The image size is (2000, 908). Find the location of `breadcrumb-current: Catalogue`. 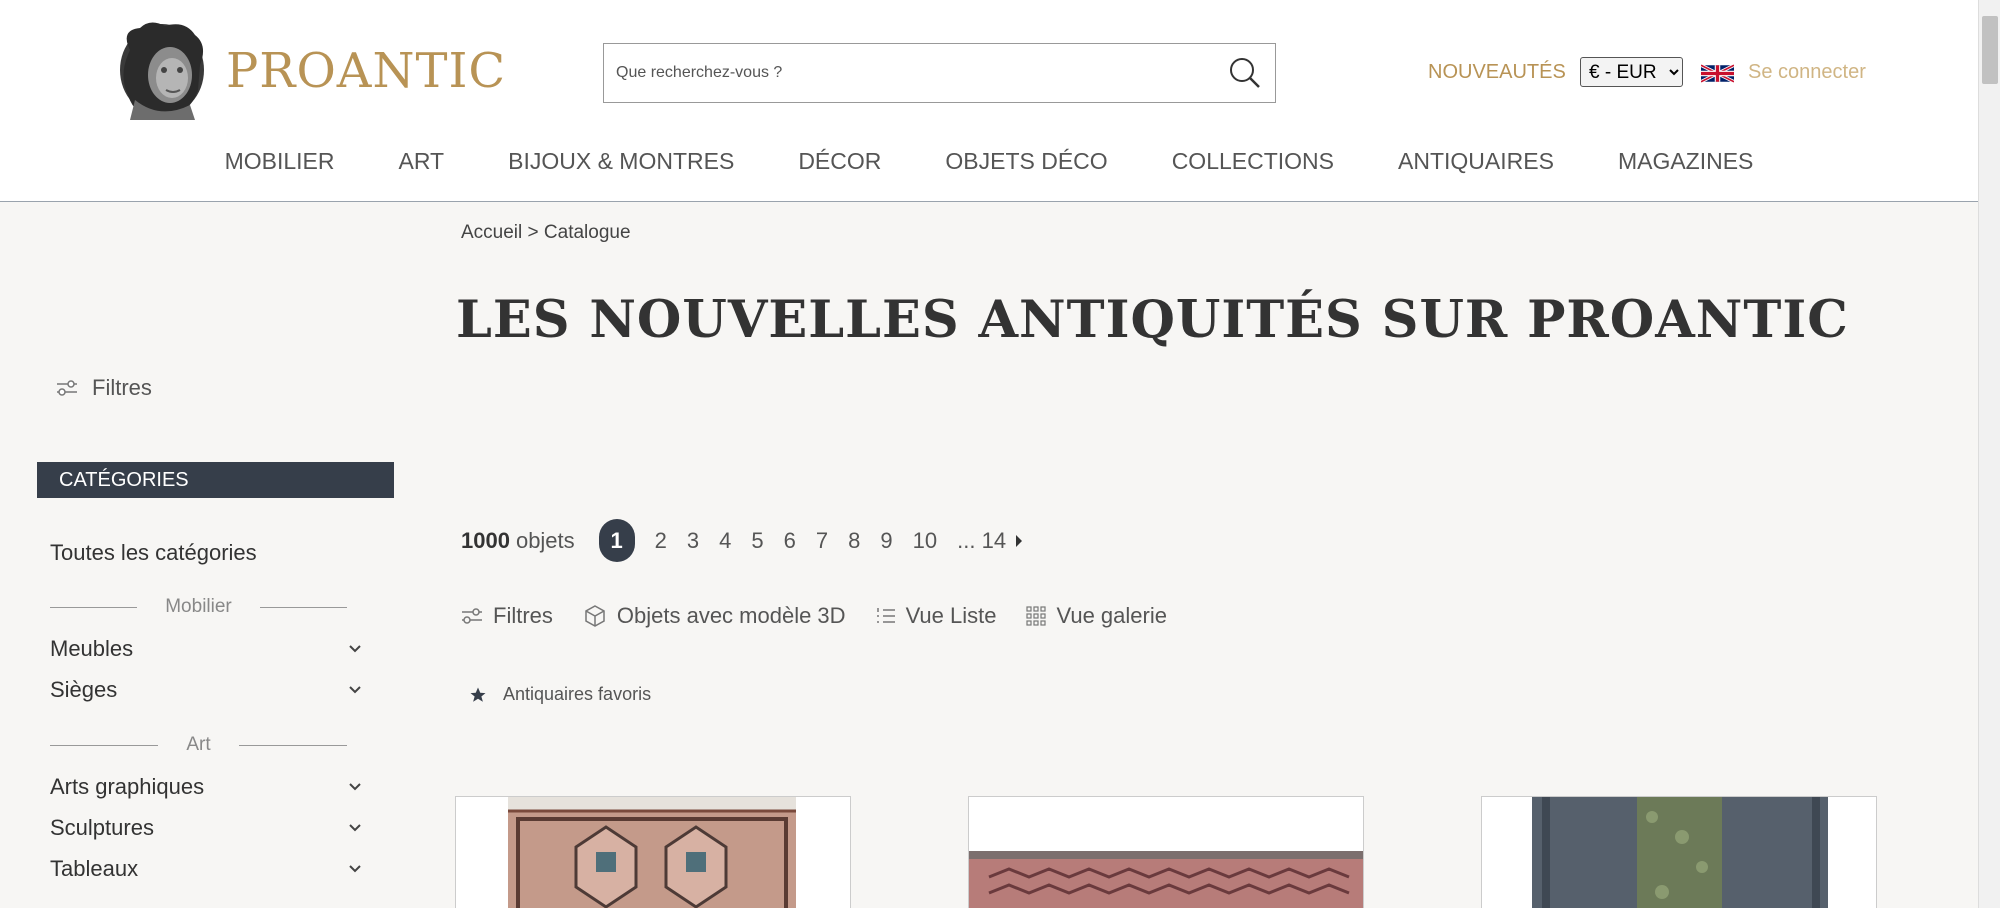

breadcrumb-current: Catalogue is located at coordinates (587, 232).